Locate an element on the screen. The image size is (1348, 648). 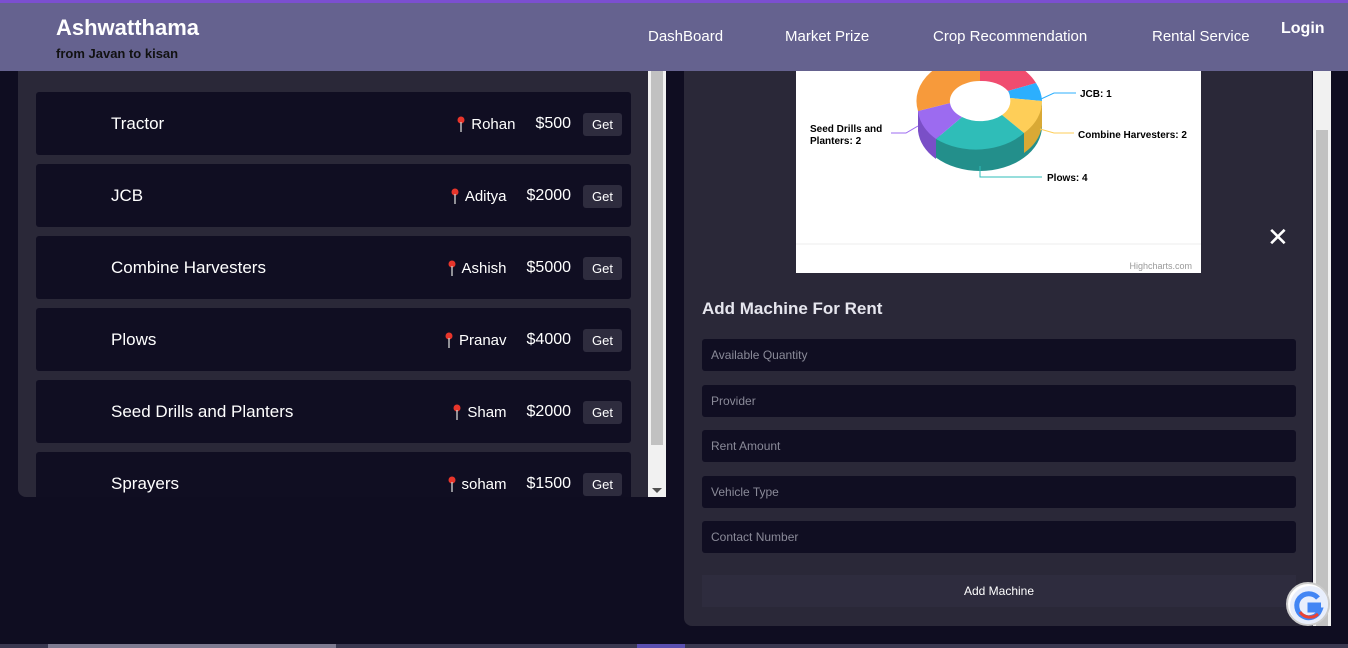
panel-scrollbar is located at coordinates (1322, 348).